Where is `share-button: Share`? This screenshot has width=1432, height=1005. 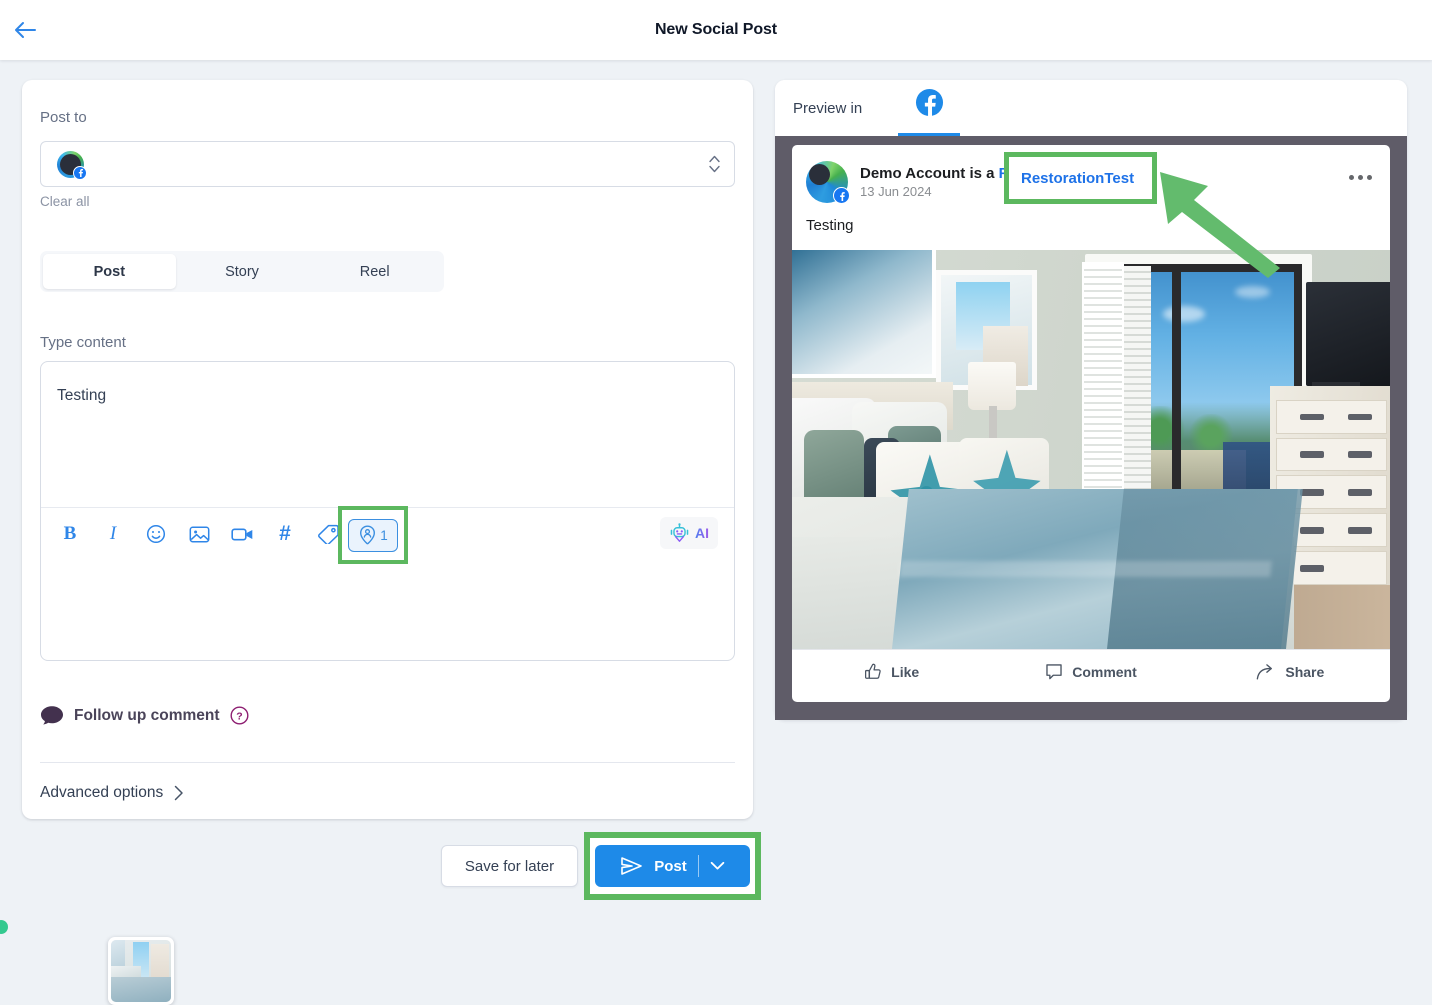
share-button: Share is located at coordinates (1290, 672).